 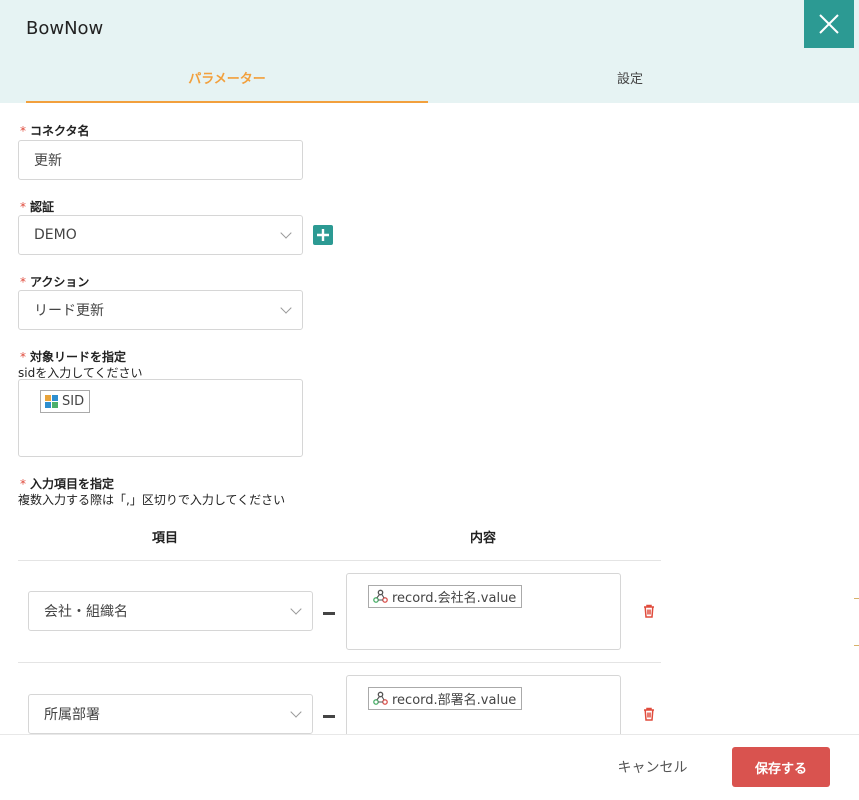 What do you see at coordinates (72, 484) in the screenshot?
I see `input-items-label-text: 入力項目を指定` at bounding box center [72, 484].